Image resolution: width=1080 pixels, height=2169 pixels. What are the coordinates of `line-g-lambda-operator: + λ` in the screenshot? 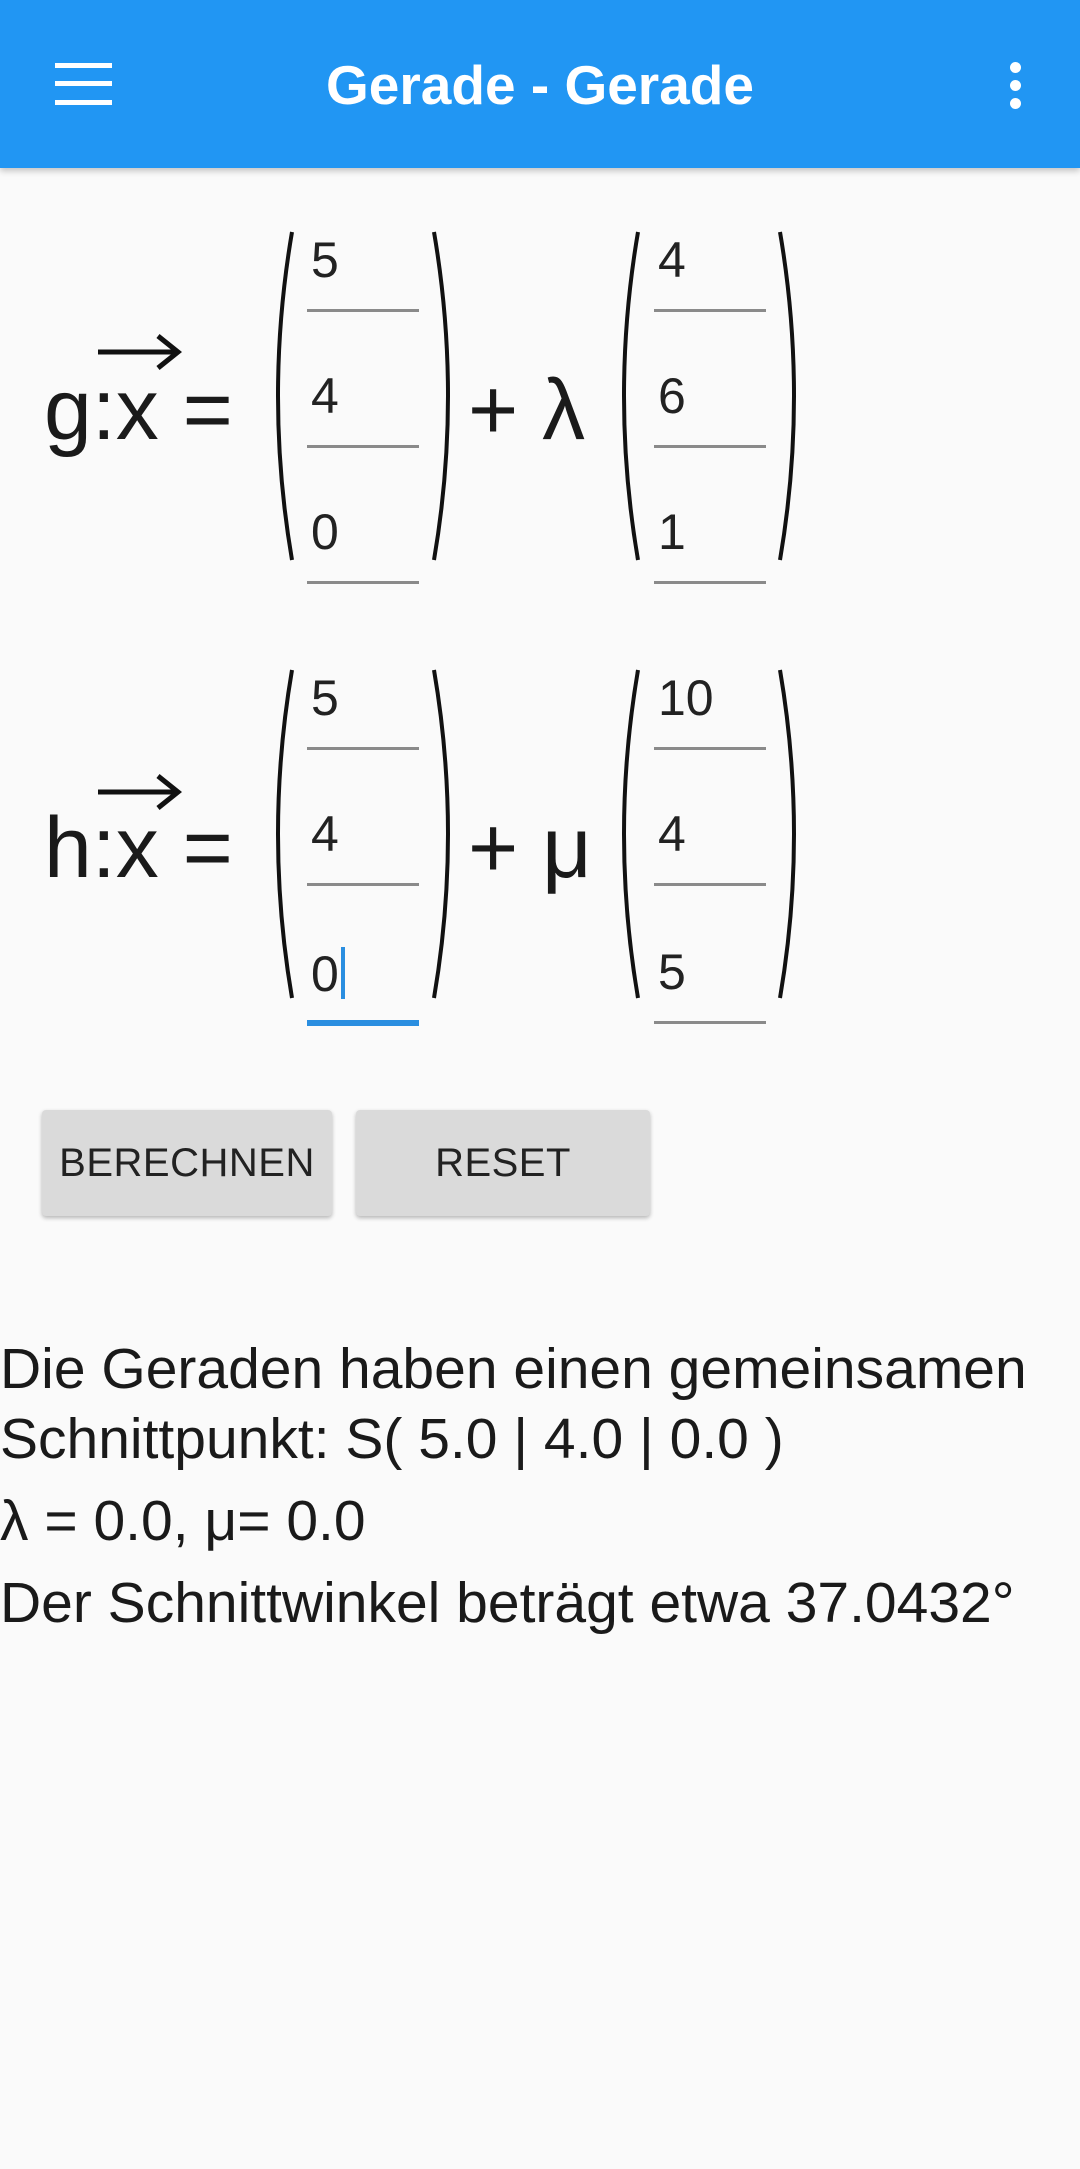 It's located at (527, 410).